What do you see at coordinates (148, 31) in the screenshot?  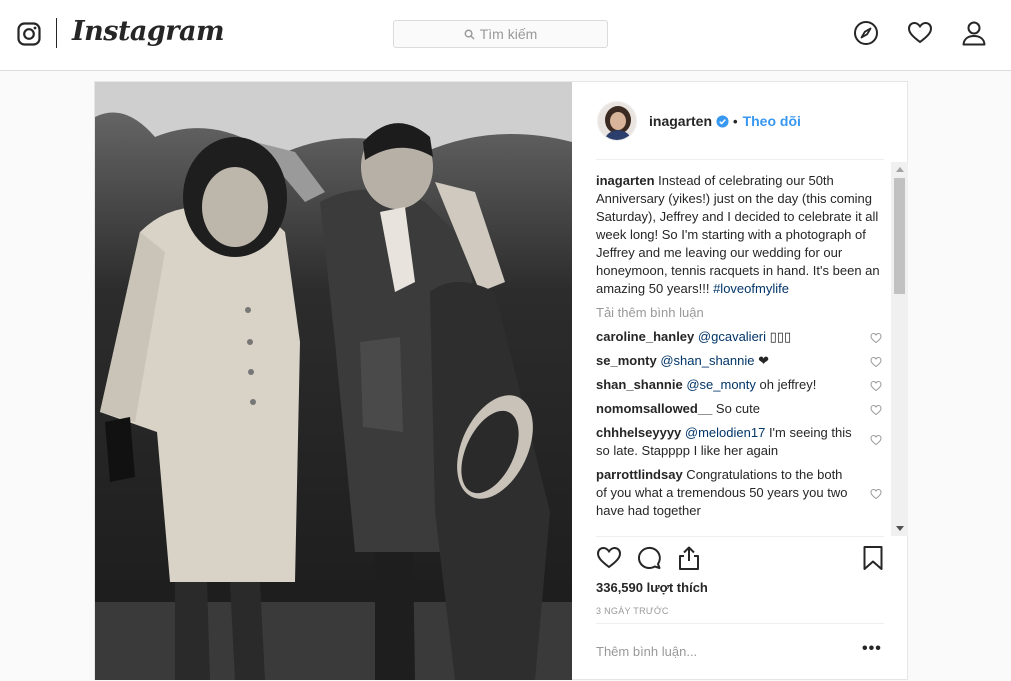 I see `instagram-wordmark: Instagram` at bounding box center [148, 31].